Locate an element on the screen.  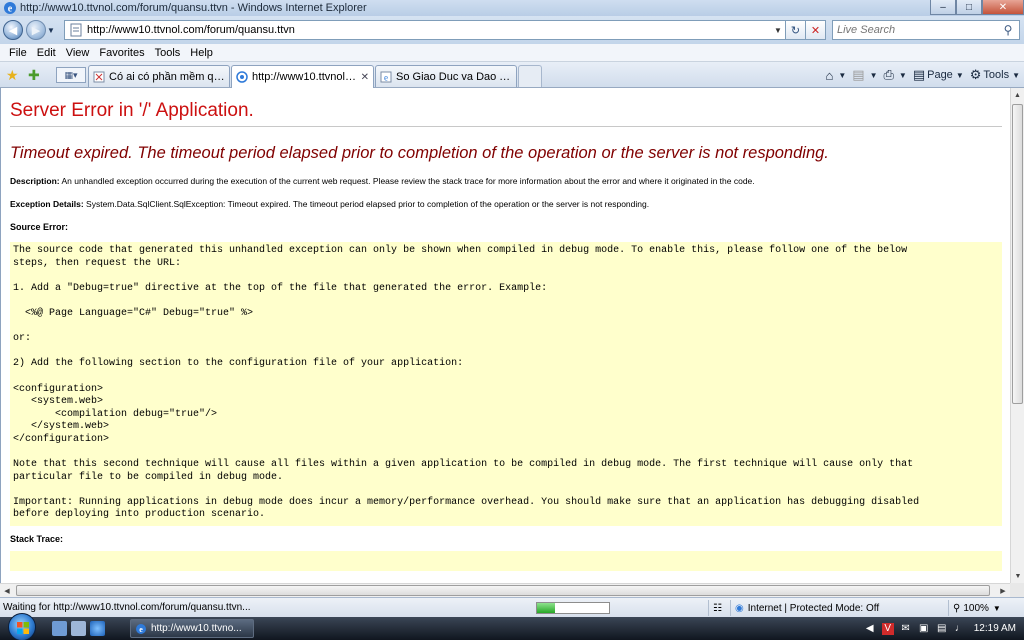
menu-bar: File Edit View Favorites Tools Help is located at coordinates (512, 53).